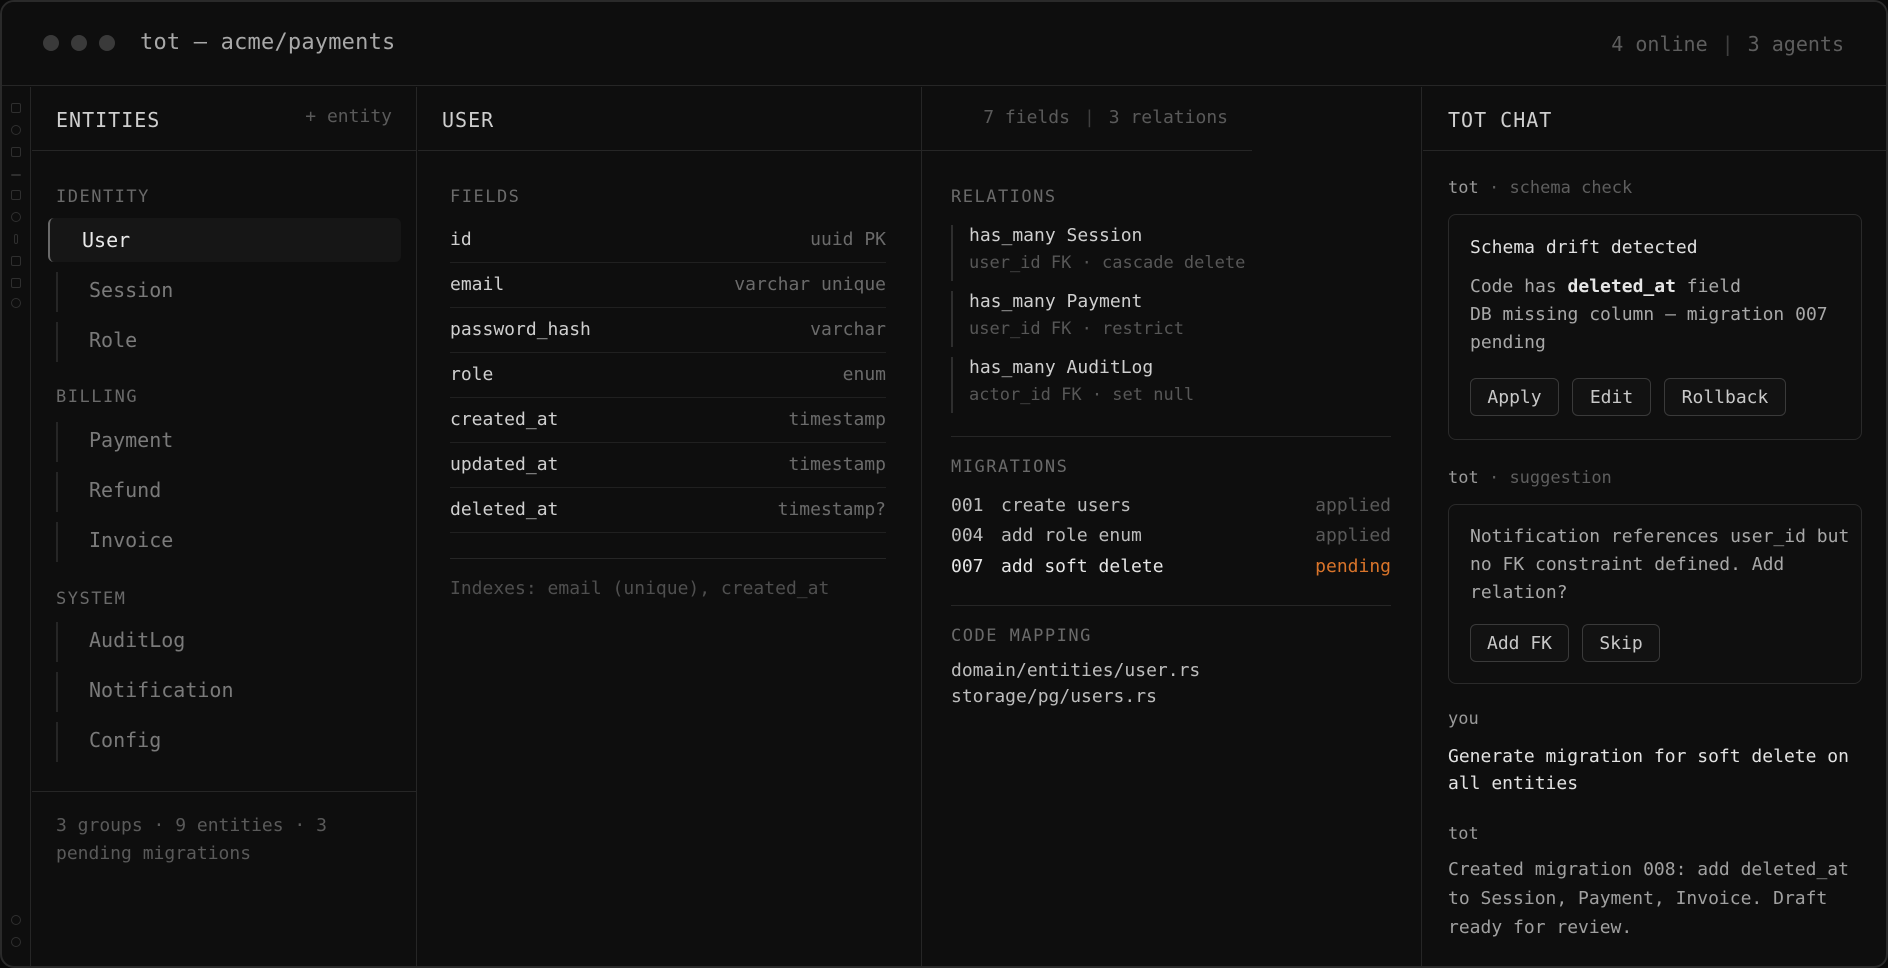 Image resolution: width=1888 pixels, height=968 pixels. What do you see at coordinates (1171, 508) in the screenshot?
I see `migration-row: 001 create users applied` at bounding box center [1171, 508].